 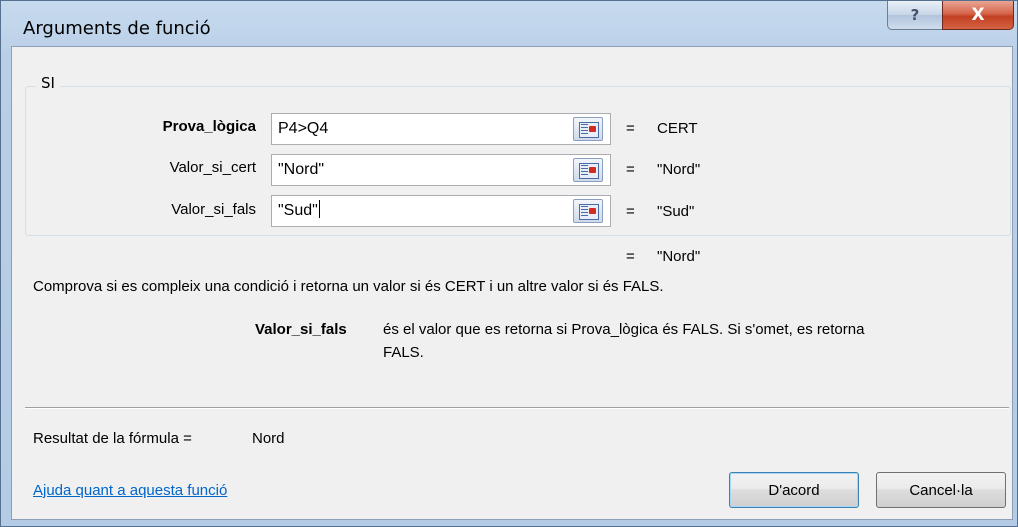 What do you see at coordinates (303, 128) in the screenshot?
I see `arg-input-value: P4>Q4` at bounding box center [303, 128].